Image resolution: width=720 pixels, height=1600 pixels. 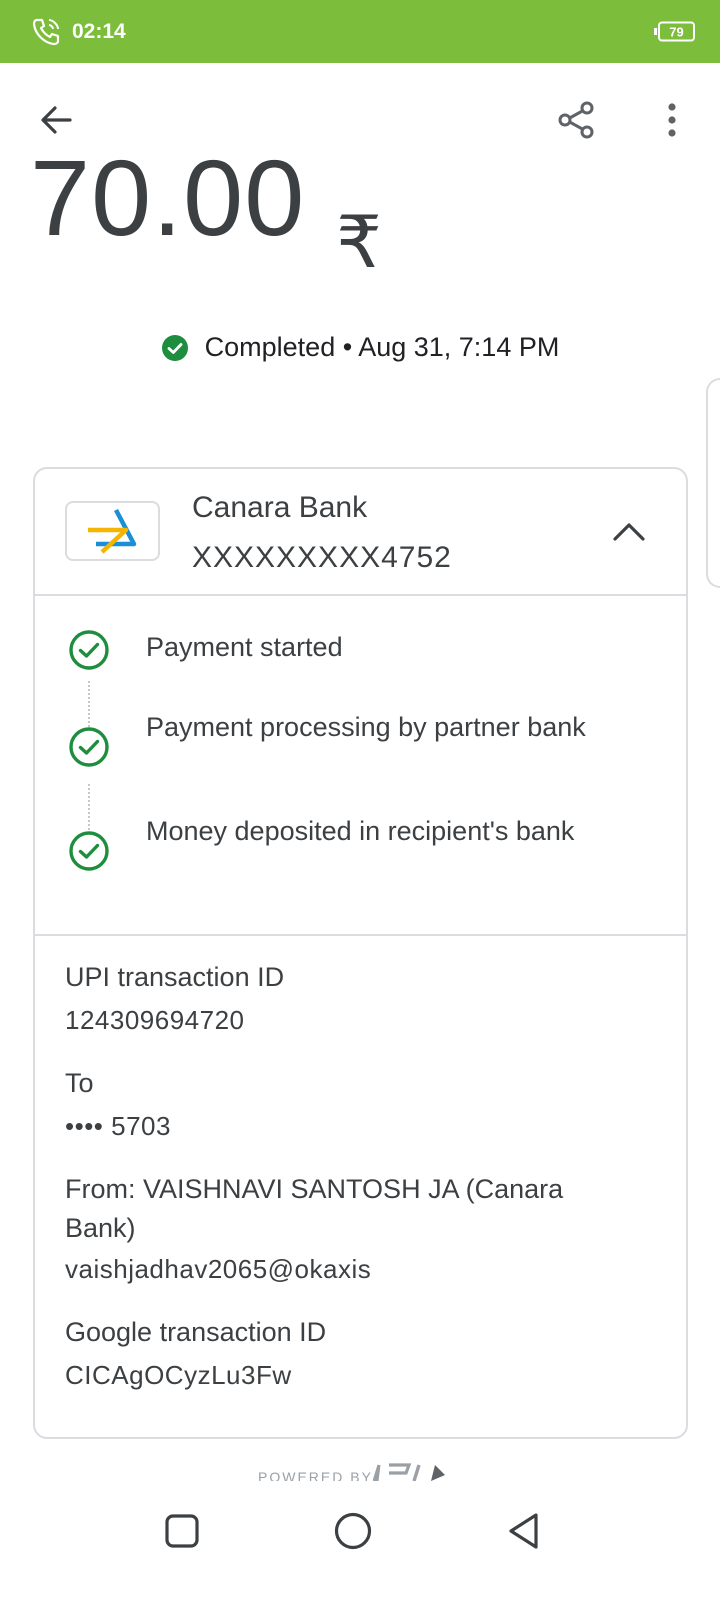 What do you see at coordinates (118, 1126) in the screenshot?
I see `to-value: •••• 5703` at bounding box center [118, 1126].